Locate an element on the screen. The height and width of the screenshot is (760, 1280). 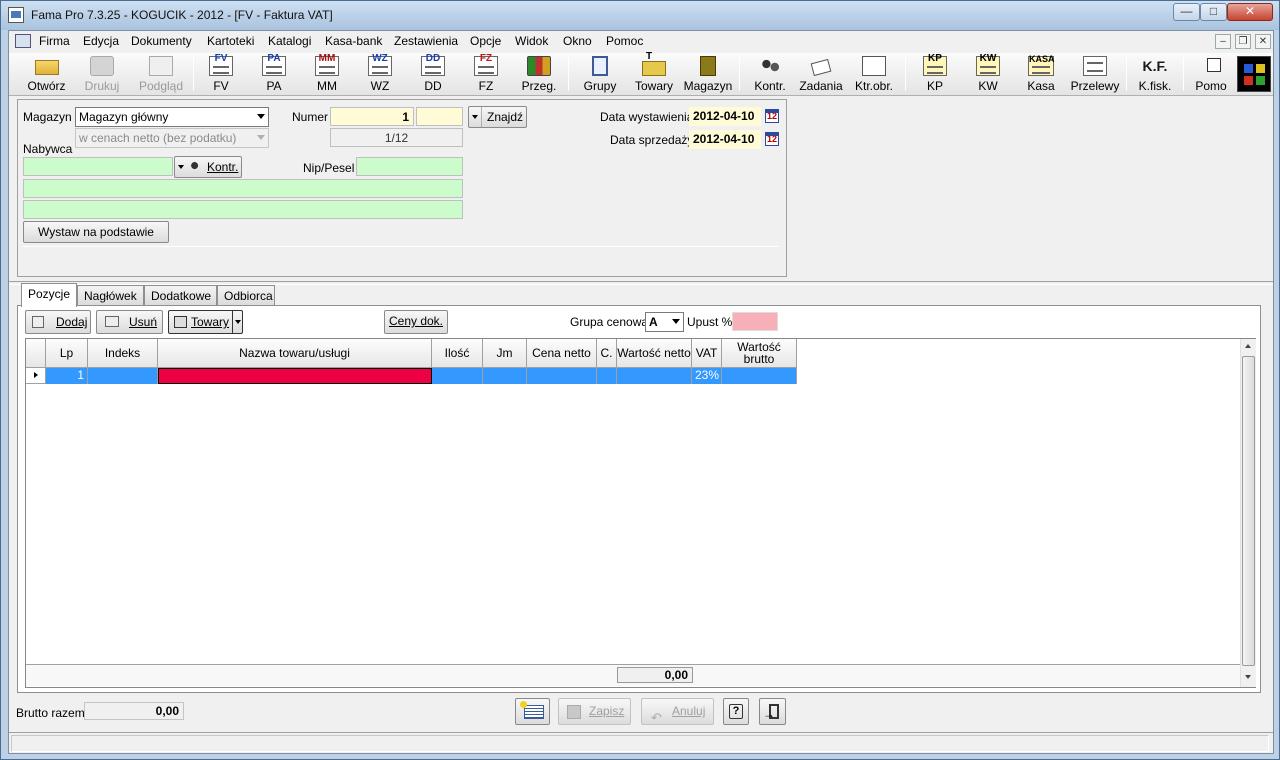
mdi-restore-button: ❐ is located at coordinates (1243, 41).